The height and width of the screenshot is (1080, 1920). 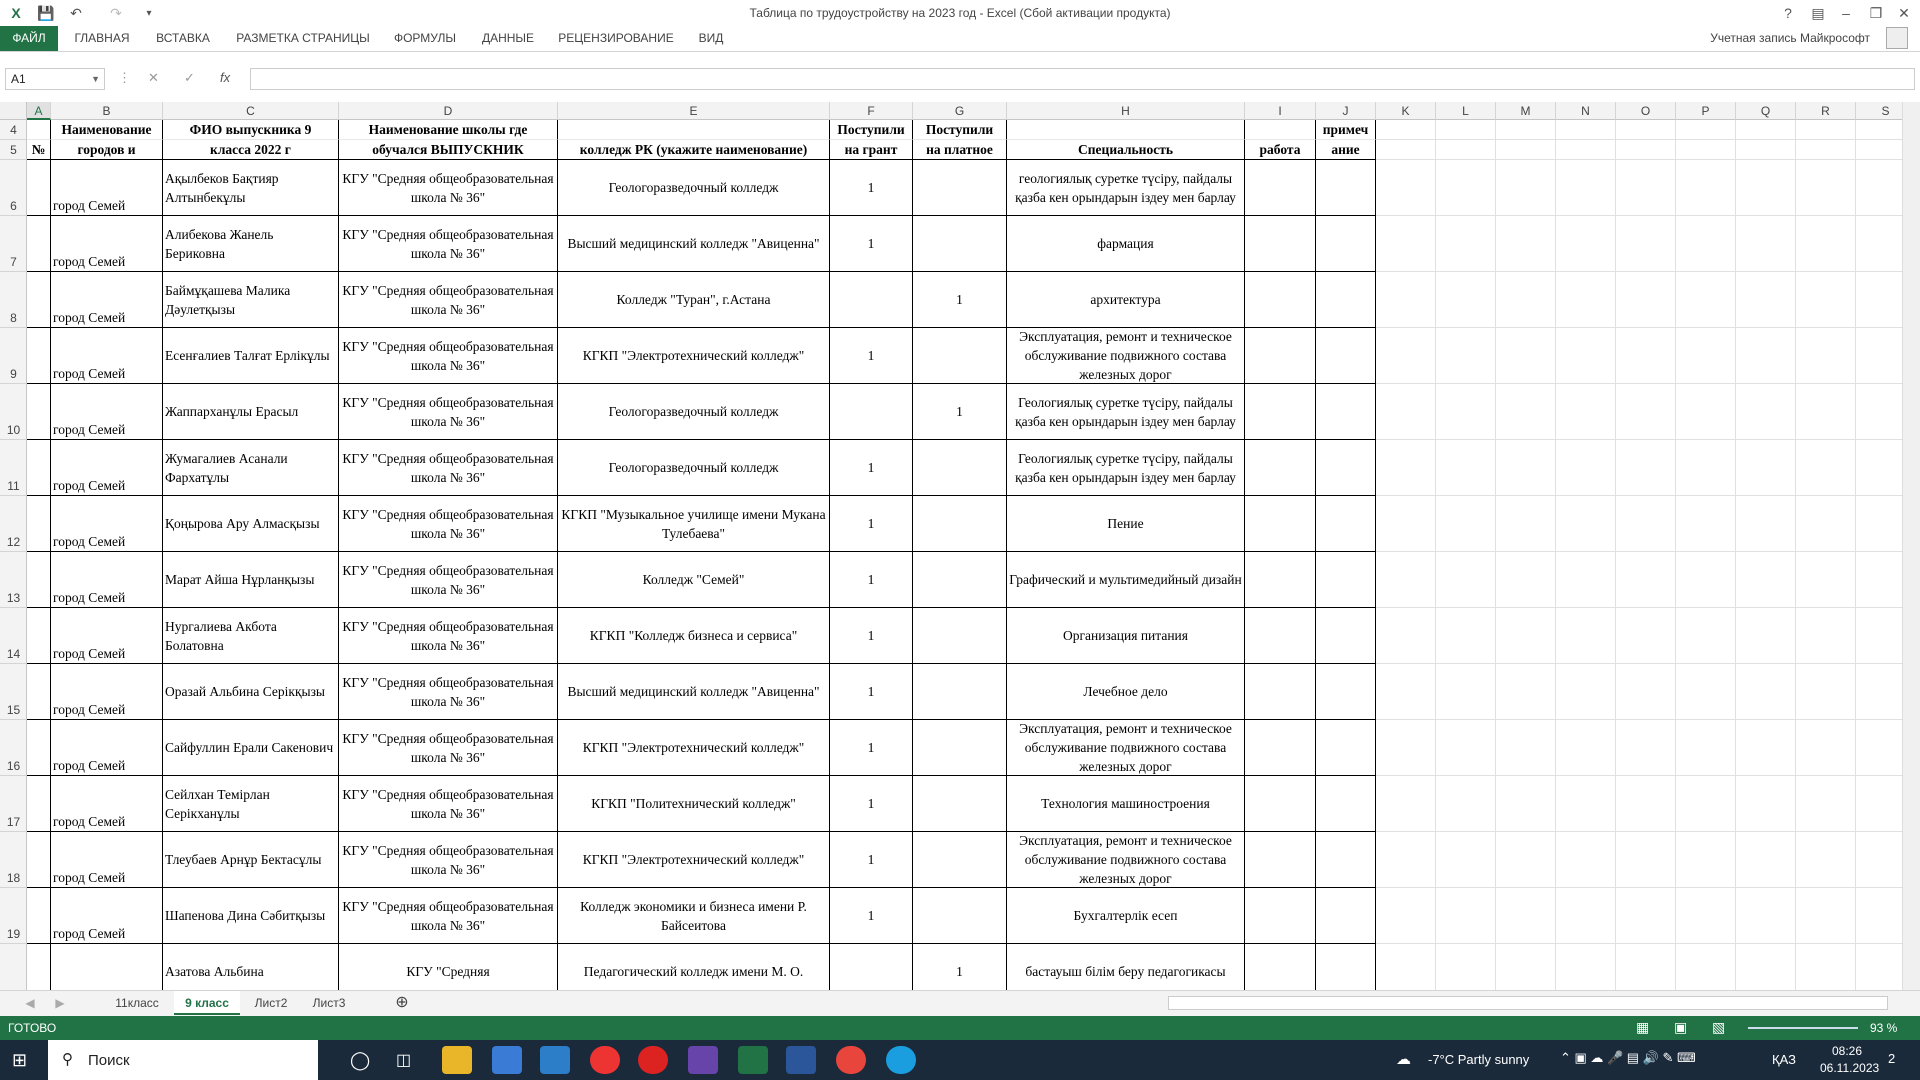 I want to click on column-header-m: M, so click(x=1526, y=111).